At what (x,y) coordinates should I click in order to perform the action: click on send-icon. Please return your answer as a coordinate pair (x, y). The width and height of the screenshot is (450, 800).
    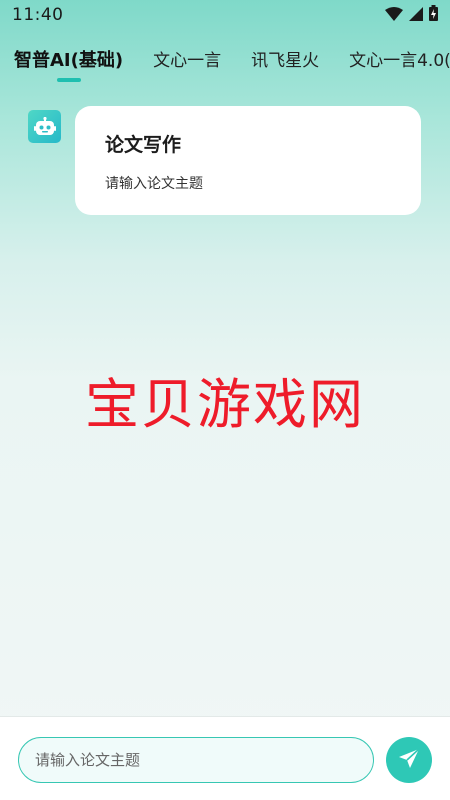
    Looking at the image, I should click on (409, 760).